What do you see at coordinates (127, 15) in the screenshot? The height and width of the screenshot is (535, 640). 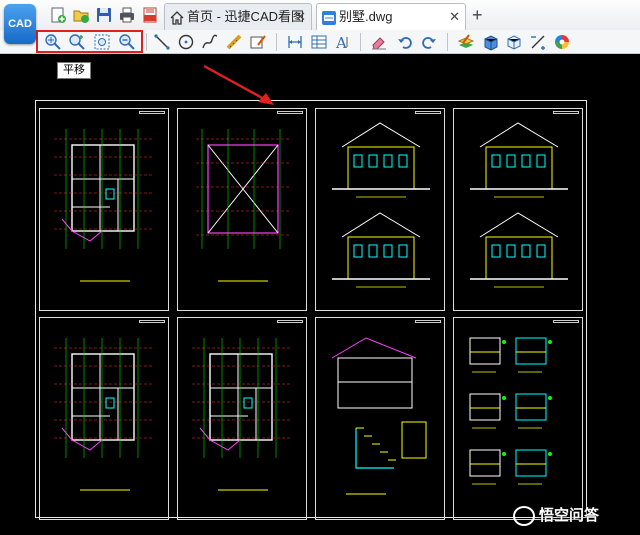 I see `print-icon` at bounding box center [127, 15].